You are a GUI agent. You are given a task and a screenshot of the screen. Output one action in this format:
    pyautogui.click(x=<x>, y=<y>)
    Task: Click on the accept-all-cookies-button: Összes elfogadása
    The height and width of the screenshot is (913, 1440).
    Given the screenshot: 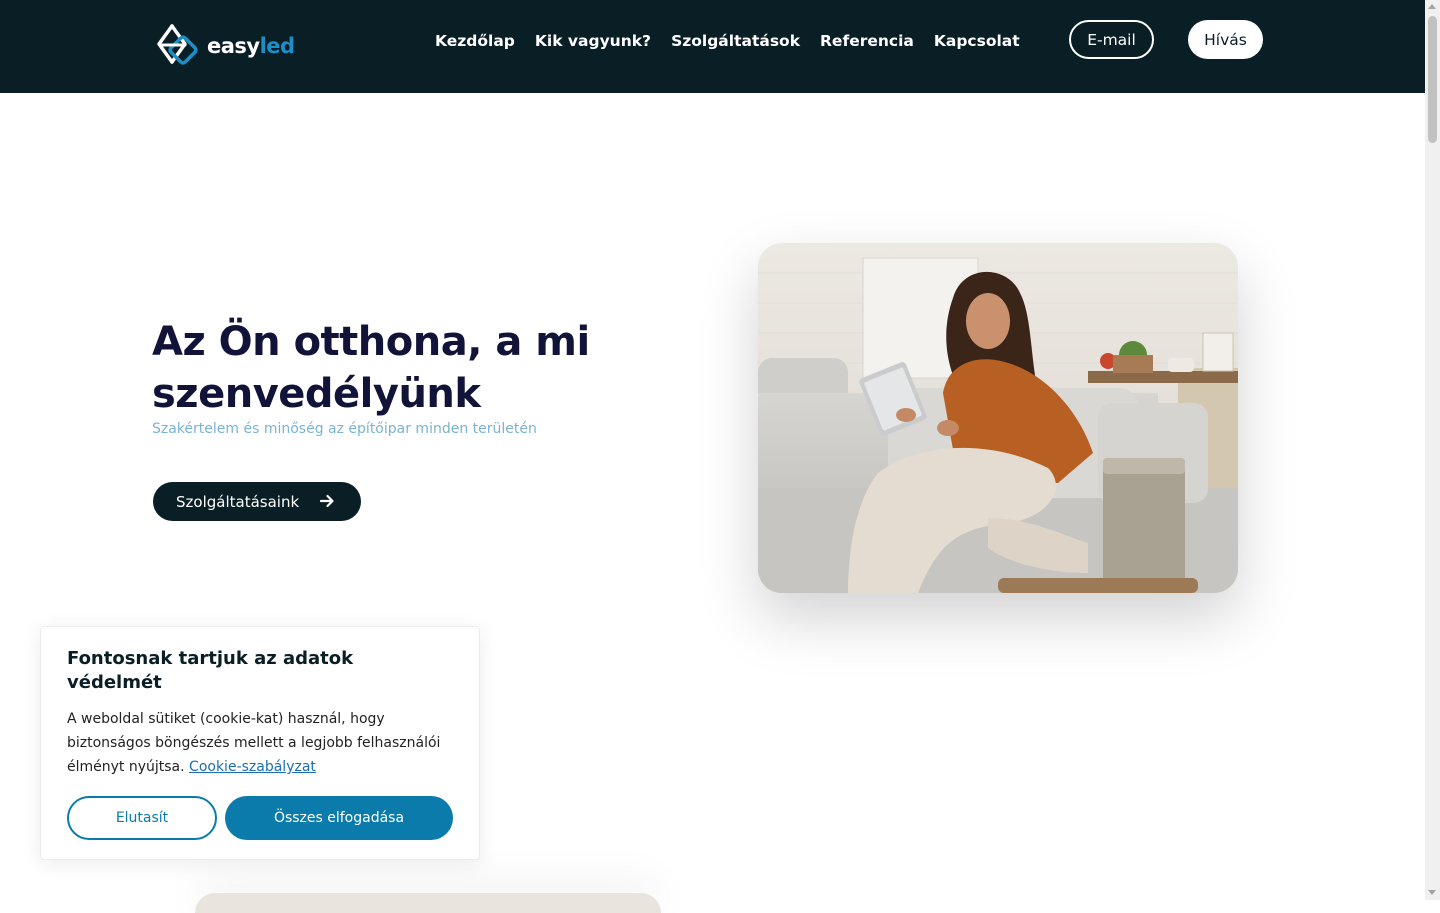 What is the action you would take?
    pyautogui.click(x=339, y=818)
    